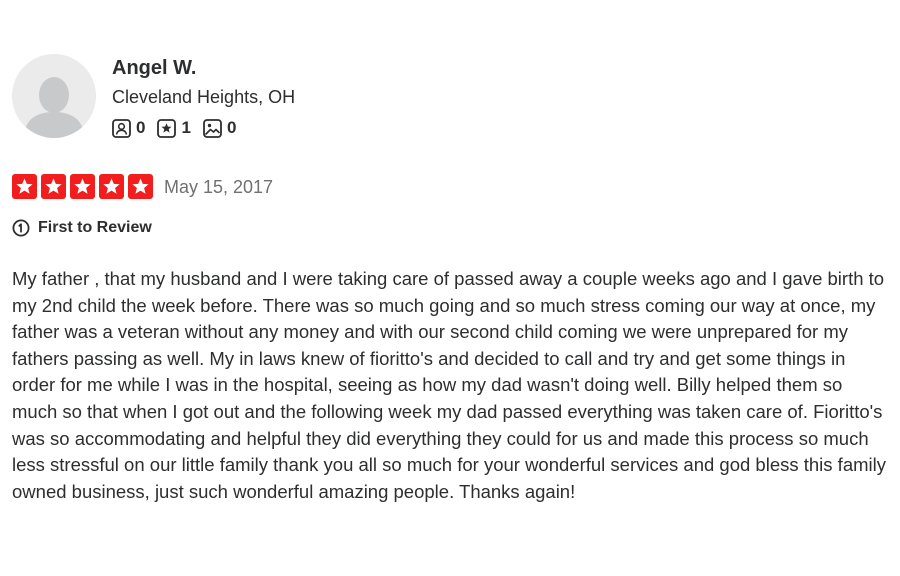 This screenshot has height=576, width=900. I want to click on friends-count: 0, so click(128, 128).